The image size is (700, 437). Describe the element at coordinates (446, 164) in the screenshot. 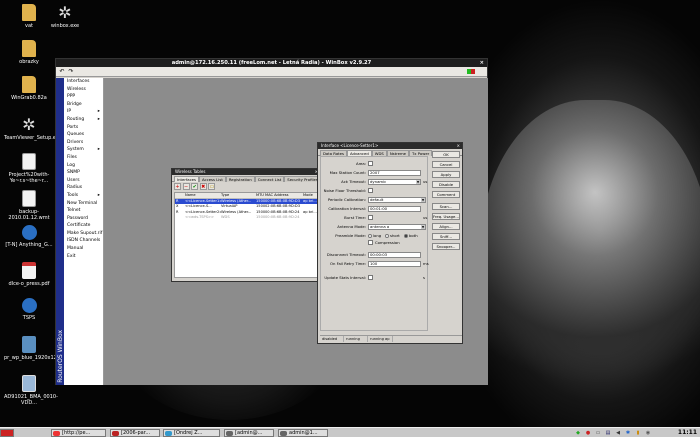

I see `cancel-button: Cancel` at that location.